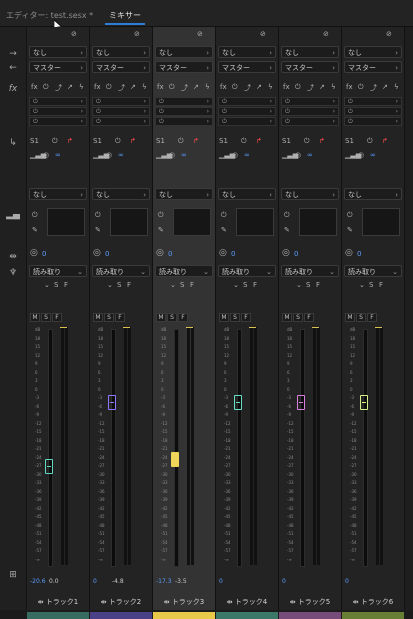  Describe the element at coordinates (373, 602) in the screenshot. I see `track-name: ⇹ トラック6` at that location.